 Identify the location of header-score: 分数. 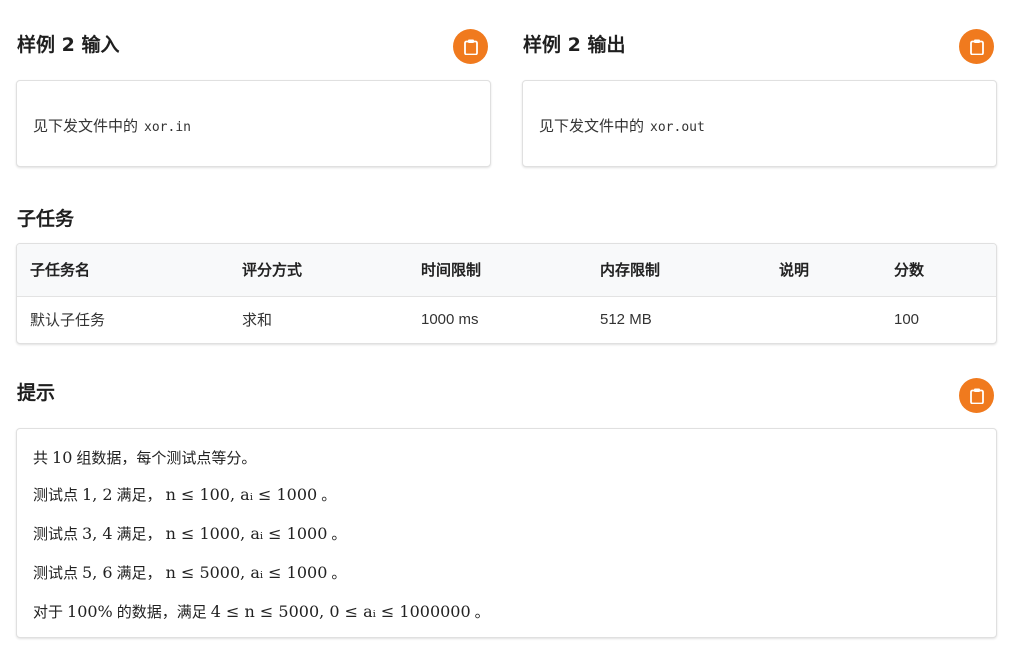
(938, 270).